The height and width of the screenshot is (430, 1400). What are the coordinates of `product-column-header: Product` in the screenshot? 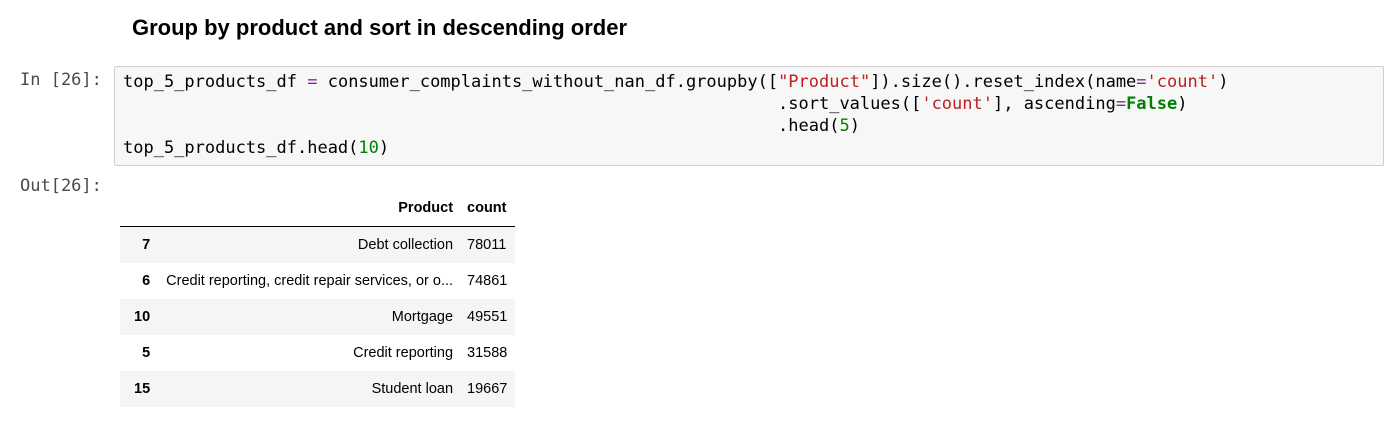 It's located at (310, 208).